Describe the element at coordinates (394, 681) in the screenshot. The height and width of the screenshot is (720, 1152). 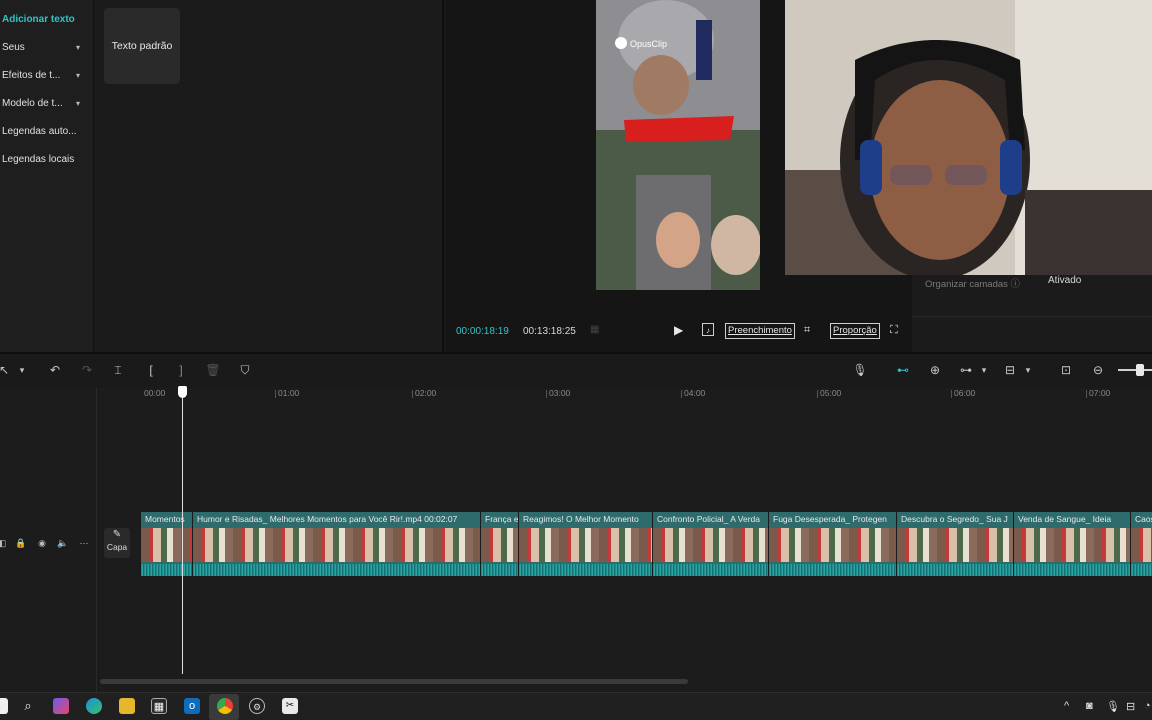
I see `timeline-scrollbar` at that location.